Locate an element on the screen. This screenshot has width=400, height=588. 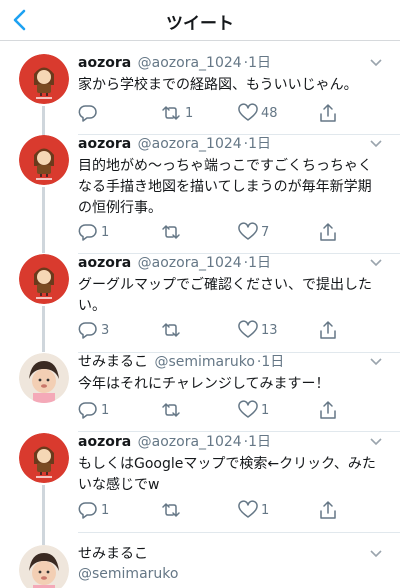
retweet-button: 1 is located at coordinates (176, 113).